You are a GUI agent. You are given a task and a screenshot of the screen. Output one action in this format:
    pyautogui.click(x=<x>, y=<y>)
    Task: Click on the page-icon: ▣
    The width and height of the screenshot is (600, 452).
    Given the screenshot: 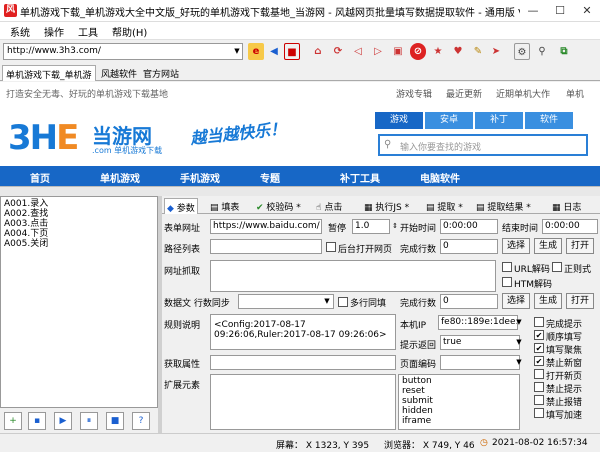 What is the action you would take?
    pyautogui.click(x=398, y=51)
    